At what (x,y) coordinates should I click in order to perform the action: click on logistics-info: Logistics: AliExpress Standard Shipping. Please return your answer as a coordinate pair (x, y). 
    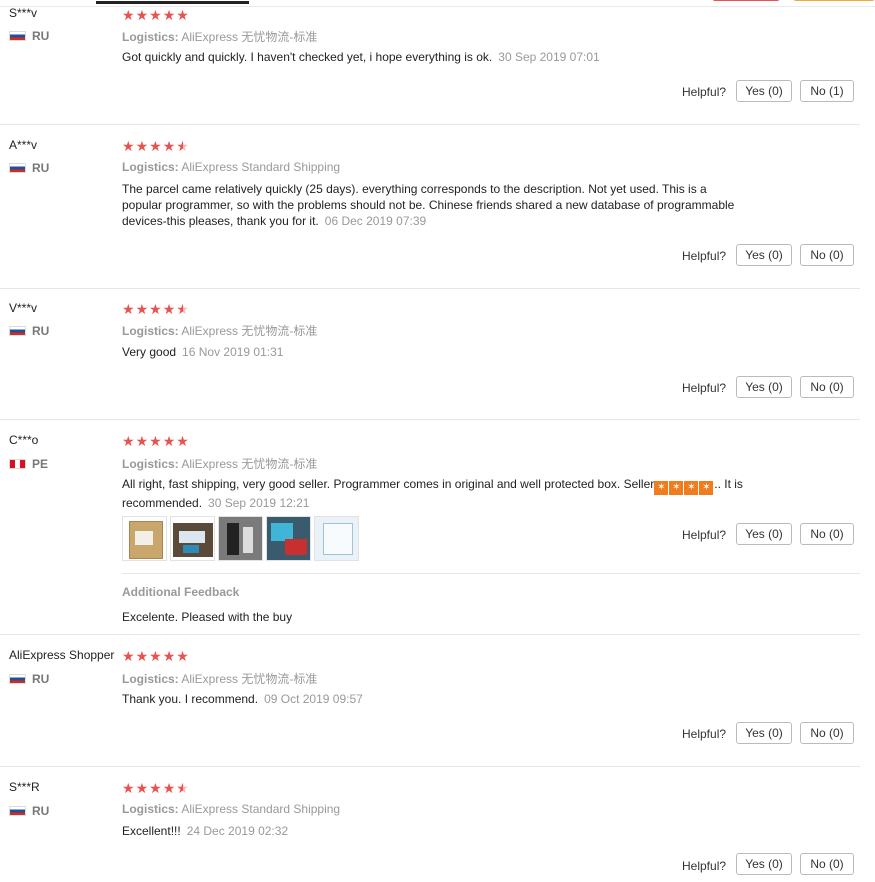
    Looking at the image, I should click on (231, 809).